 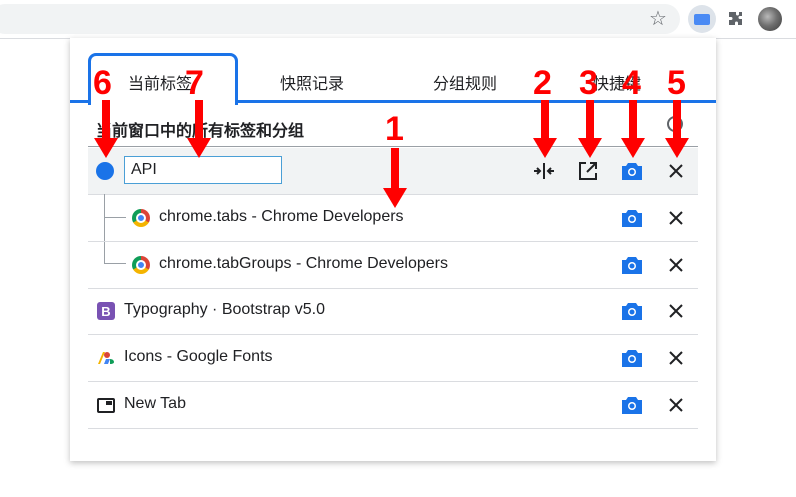 What do you see at coordinates (588, 171) in the screenshot?
I see `open-in-new-window-icon` at bounding box center [588, 171].